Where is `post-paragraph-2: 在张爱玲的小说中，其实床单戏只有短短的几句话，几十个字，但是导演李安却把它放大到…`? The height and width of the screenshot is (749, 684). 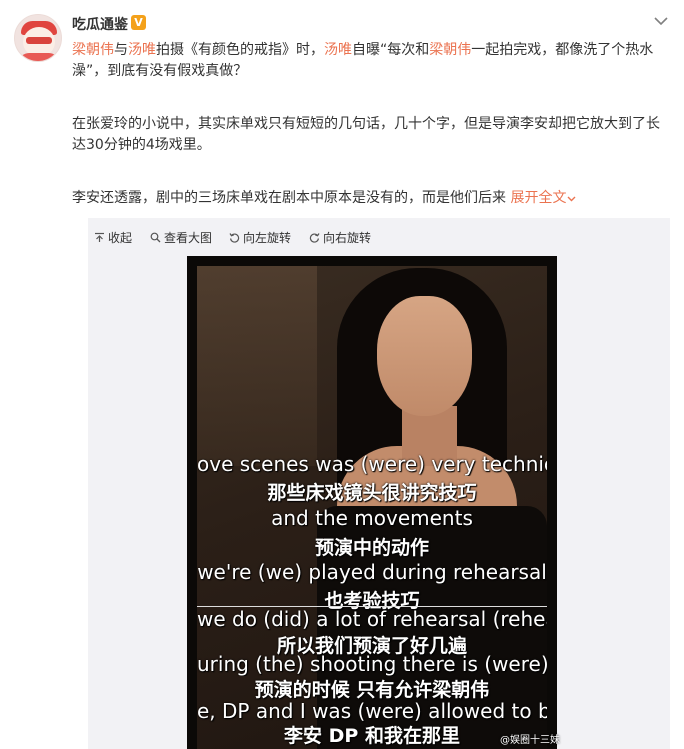
post-paragraph-2: 在张爱玲的小说中，其实床单戏只有短短的几句话，几十个字，但是导演李安却把它放大到… is located at coordinates (366, 134).